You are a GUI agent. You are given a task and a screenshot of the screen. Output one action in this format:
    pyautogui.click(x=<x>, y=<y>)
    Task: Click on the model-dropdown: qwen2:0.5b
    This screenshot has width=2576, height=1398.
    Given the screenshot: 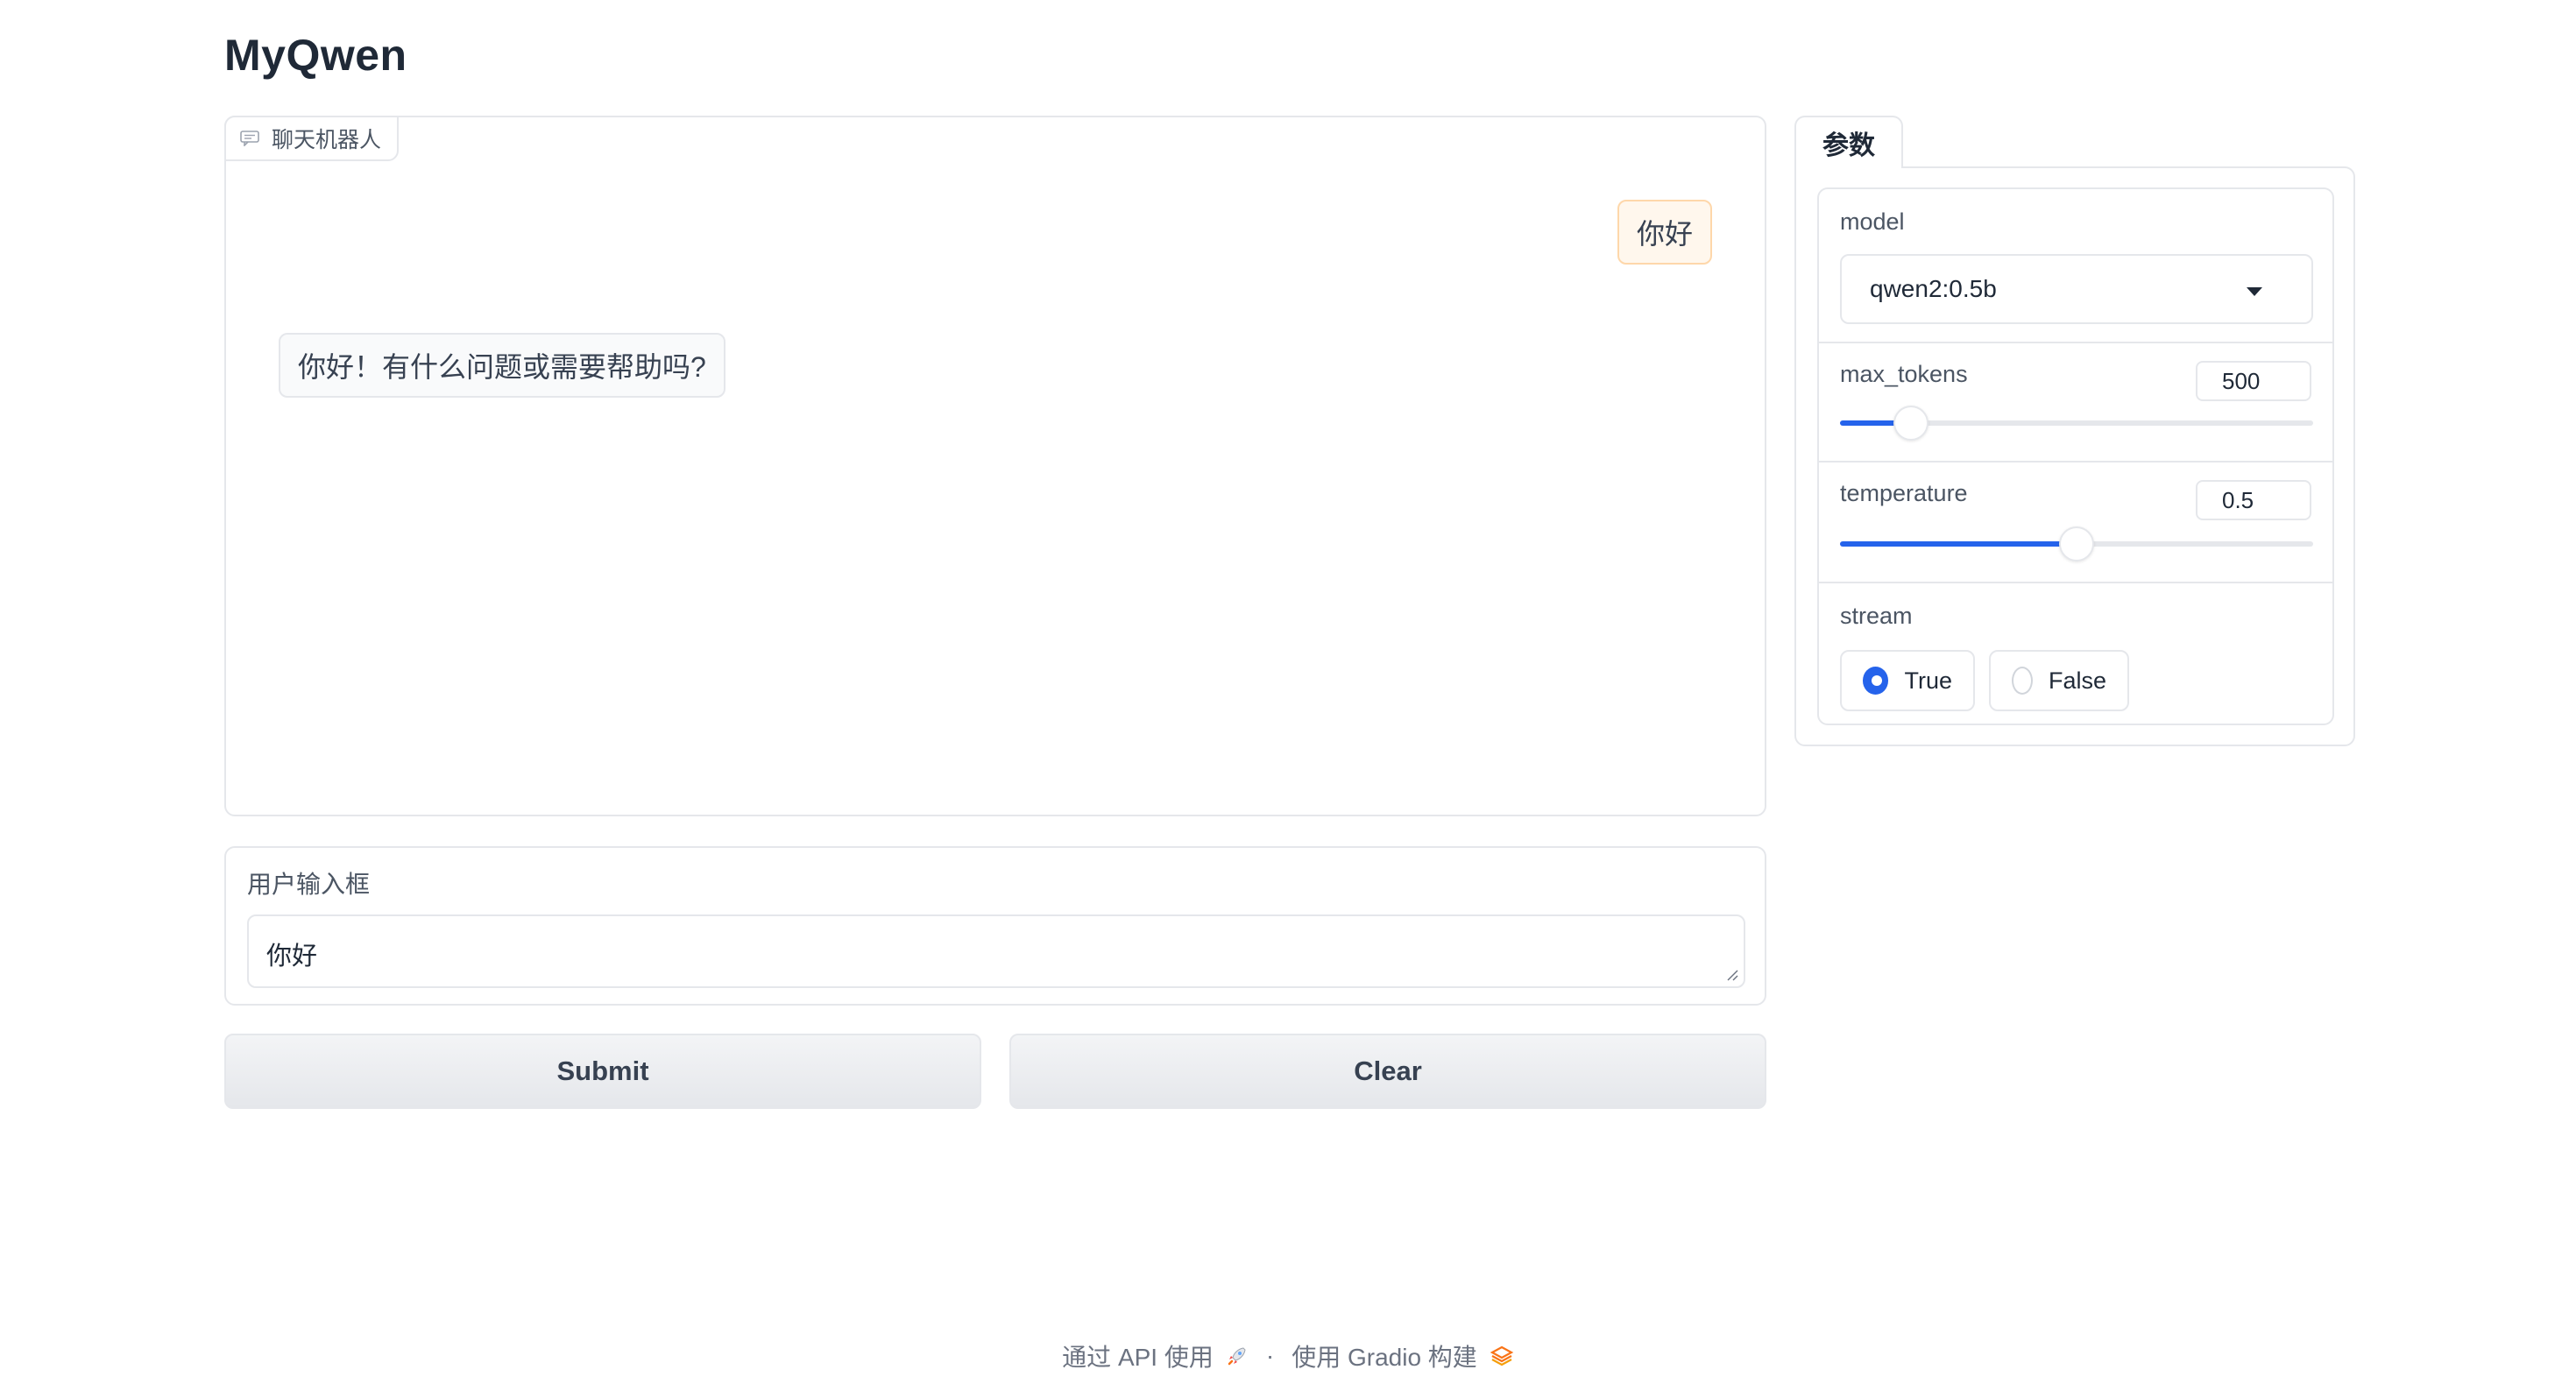 What is the action you would take?
    pyautogui.click(x=2076, y=289)
    